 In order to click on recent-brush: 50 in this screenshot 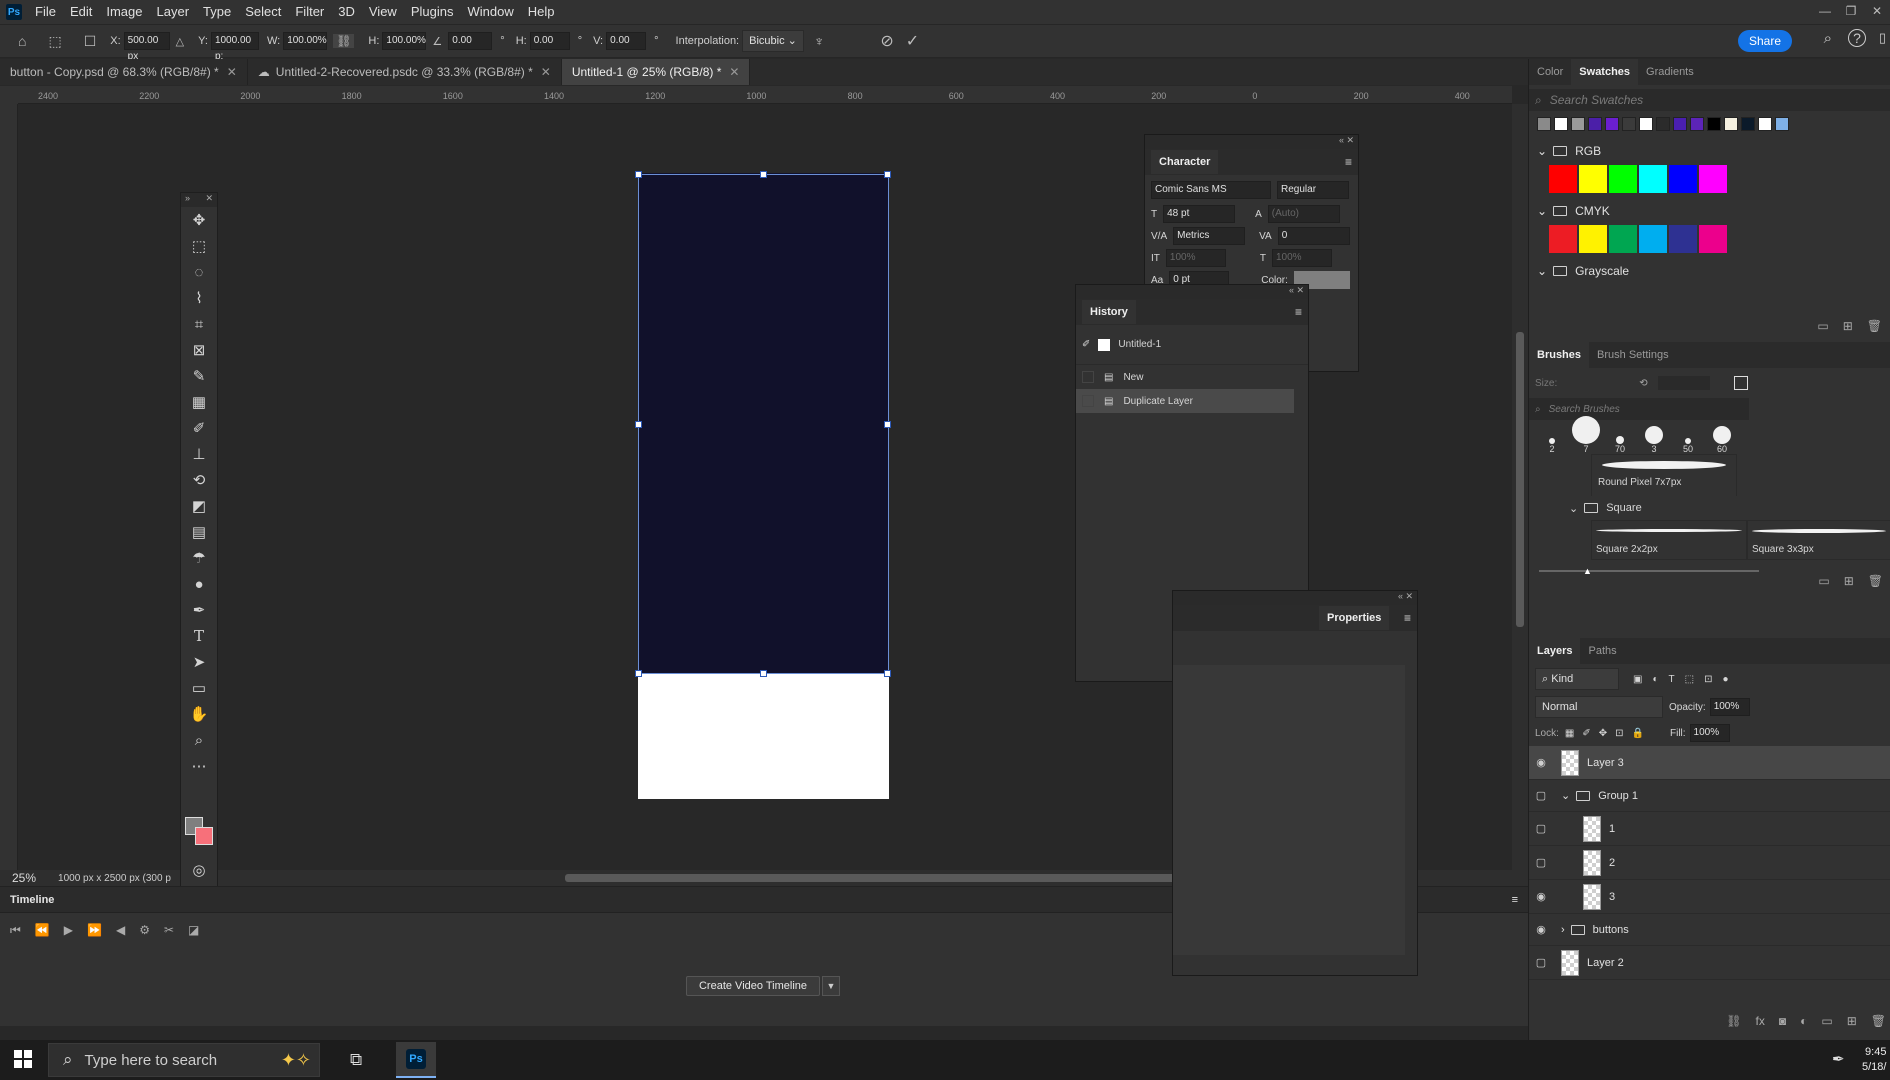, I will do `click(1688, 446)`.